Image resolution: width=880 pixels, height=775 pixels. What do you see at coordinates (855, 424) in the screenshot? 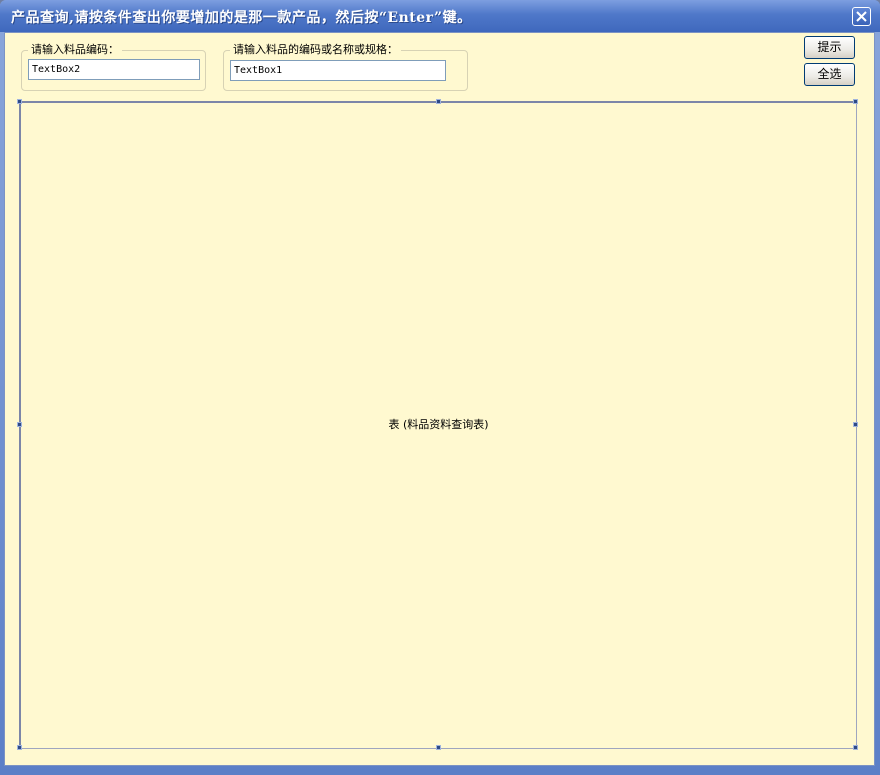
I see `resize-handle-middle-right` at bounding box center [855, 424].